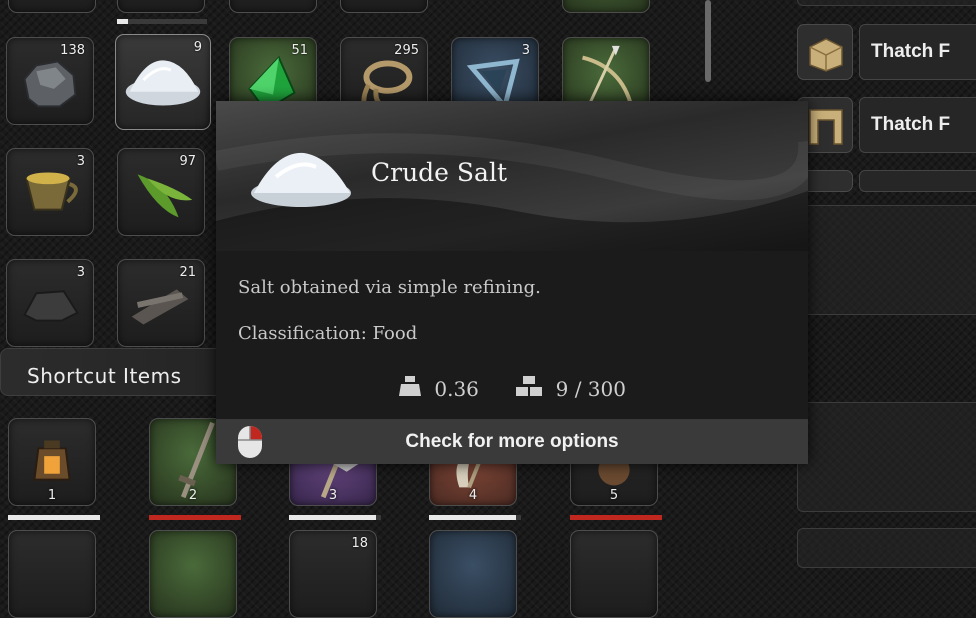 The image size is (976, 618). I want to click on build-panel-top, so click(886, 3).